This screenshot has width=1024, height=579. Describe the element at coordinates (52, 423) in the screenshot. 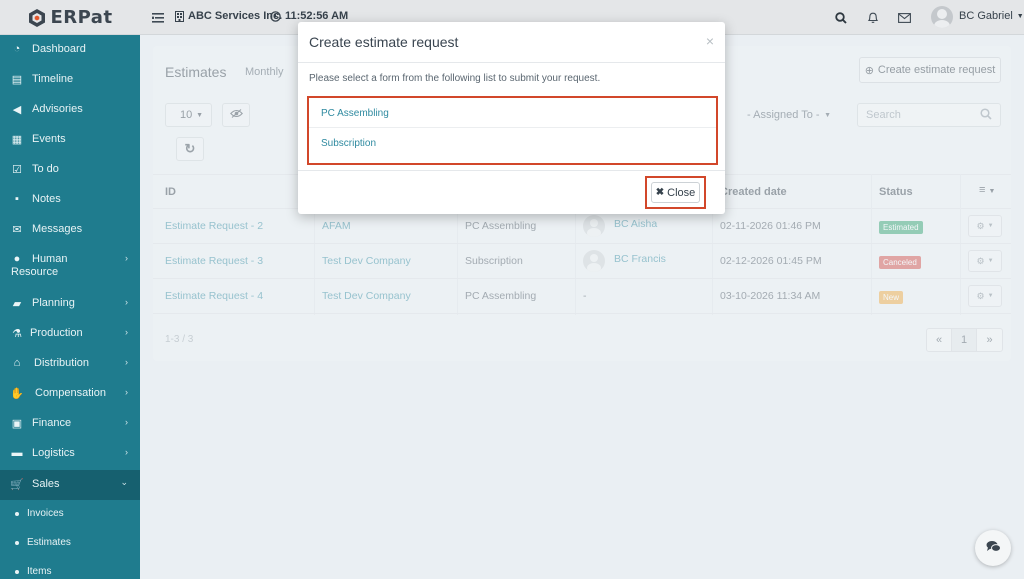

I see `sidebar-item-label: Finance` at that location.